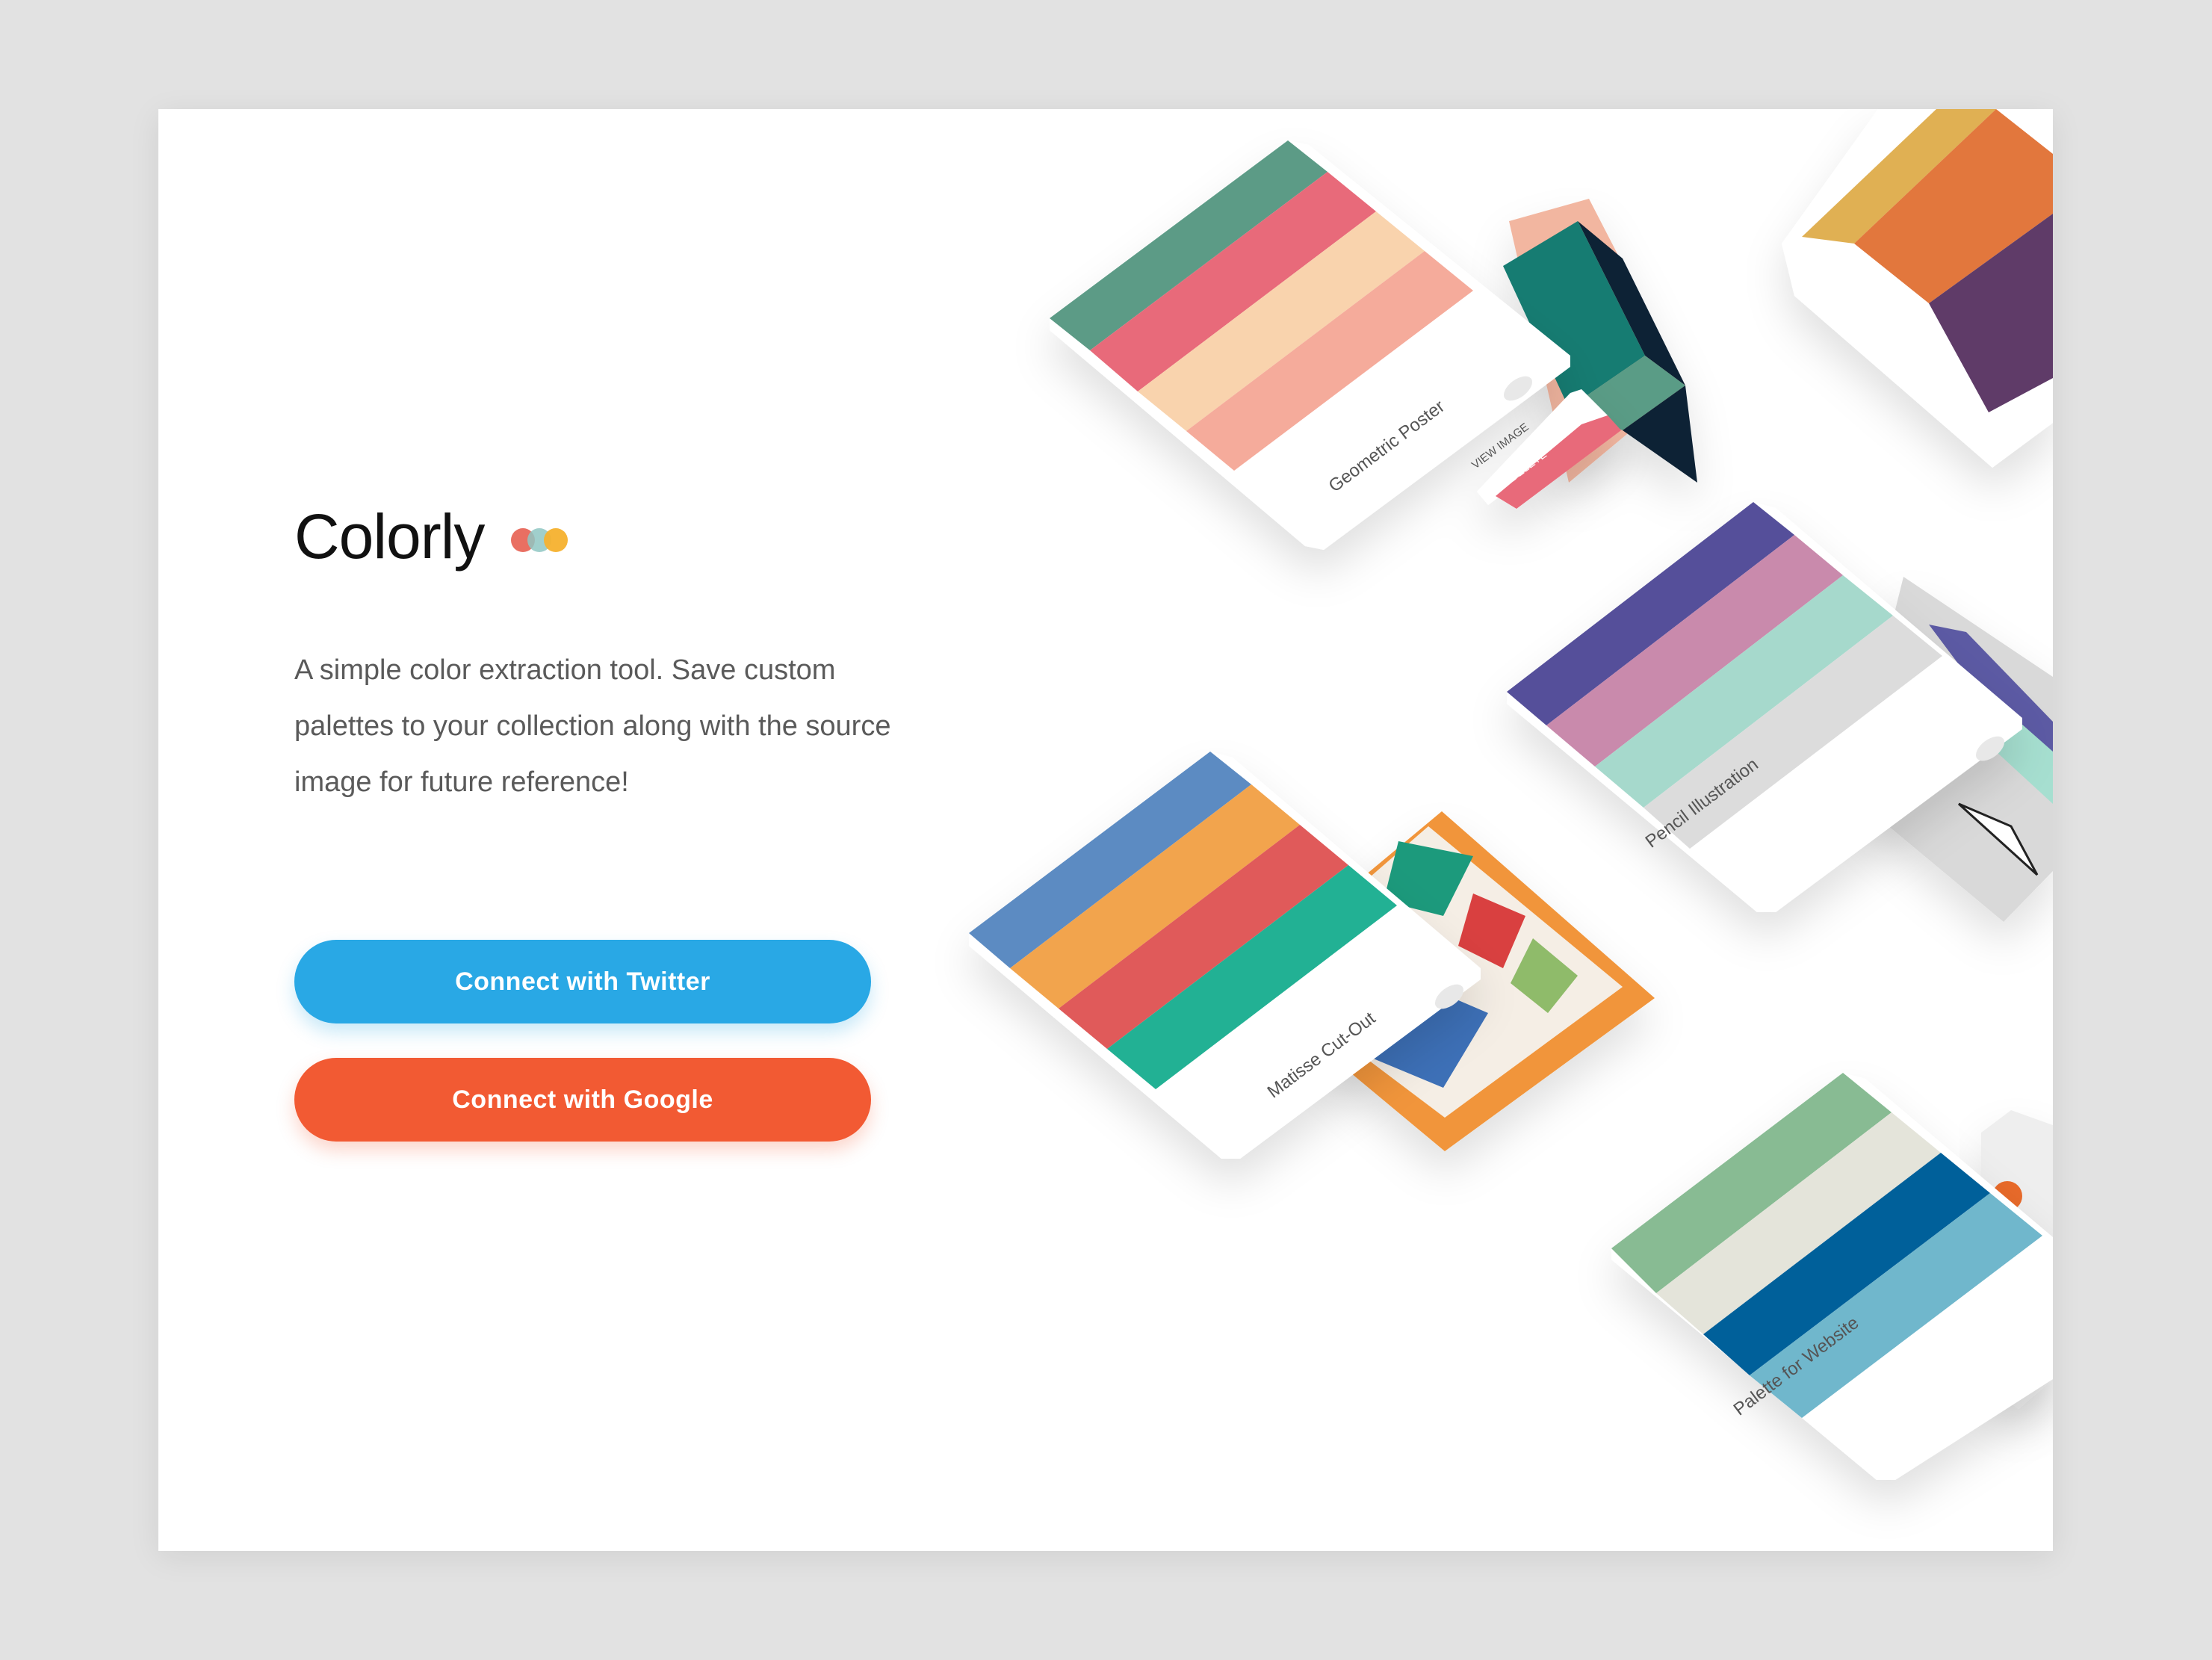  What do you see at coordinates (1917, 288) in the screenshot?
I see `palette-card-orange` at bounding box center [1917, 288].